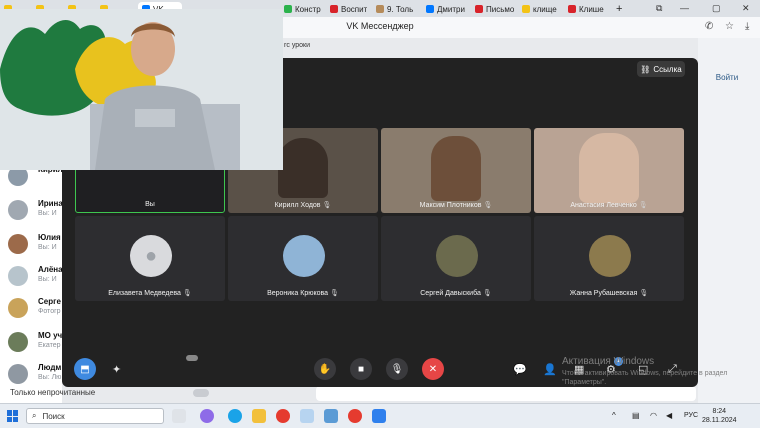 This screenshot has height=428, width=760. I want to click on participant-tile: Максим Плотников 🎙, so click(456, 170).